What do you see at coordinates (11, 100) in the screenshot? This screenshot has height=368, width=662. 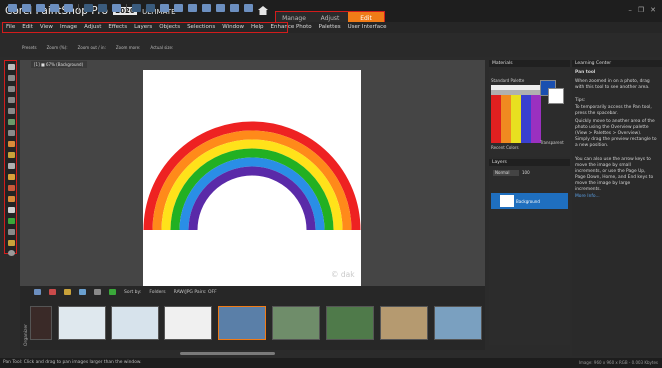 I see `dropper-tool-icon` at bounding box center [11, 100].